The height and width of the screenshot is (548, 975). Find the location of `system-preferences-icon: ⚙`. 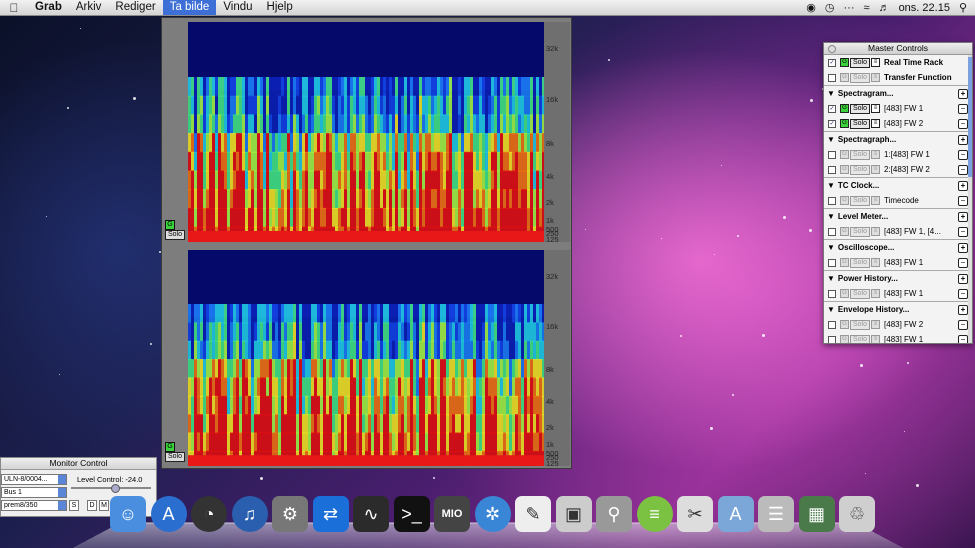

system-preferences-icon: ⚙ is located at coordinates (290, 514).